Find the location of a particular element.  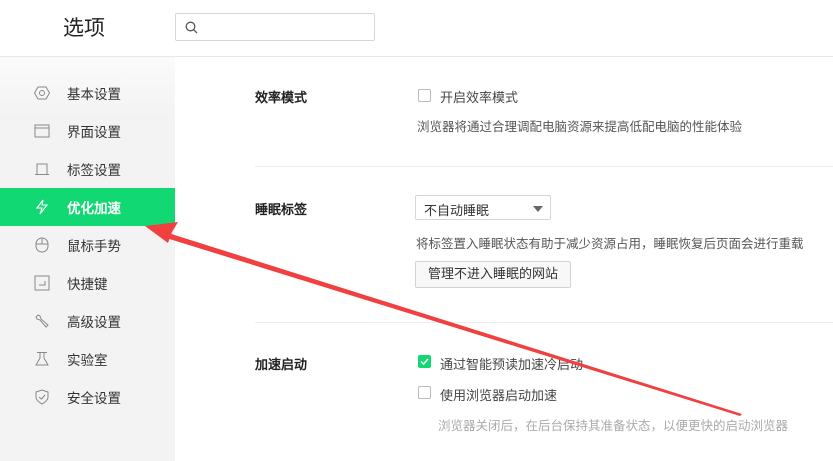

hexagon-settings-icon is located at coordinates (42, 93).